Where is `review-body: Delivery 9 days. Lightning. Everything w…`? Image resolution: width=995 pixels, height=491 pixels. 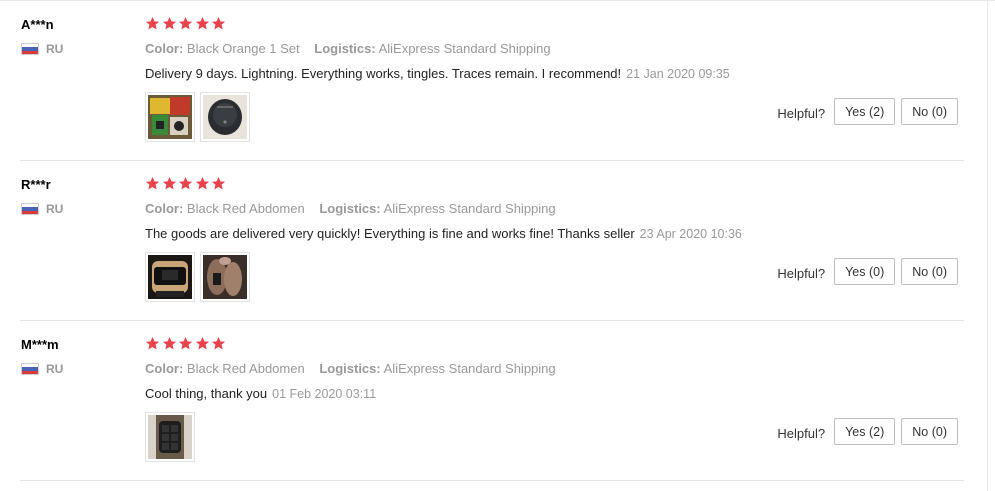 review-body: Delivery 9 days. Lightning. Everything w… is located at coordinates (383, 73).